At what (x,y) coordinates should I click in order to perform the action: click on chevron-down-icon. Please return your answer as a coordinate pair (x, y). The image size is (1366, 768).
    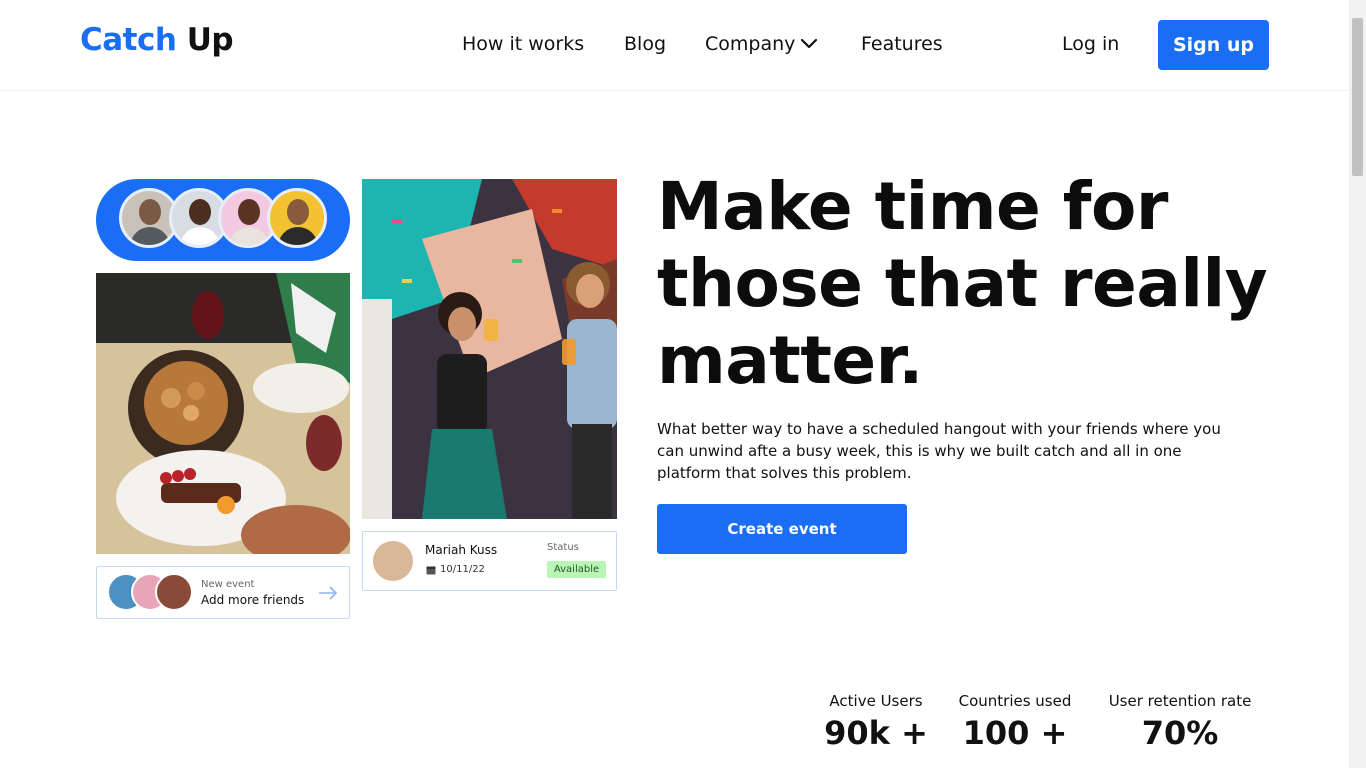
    Looking at the image, I should click on (809, 43).